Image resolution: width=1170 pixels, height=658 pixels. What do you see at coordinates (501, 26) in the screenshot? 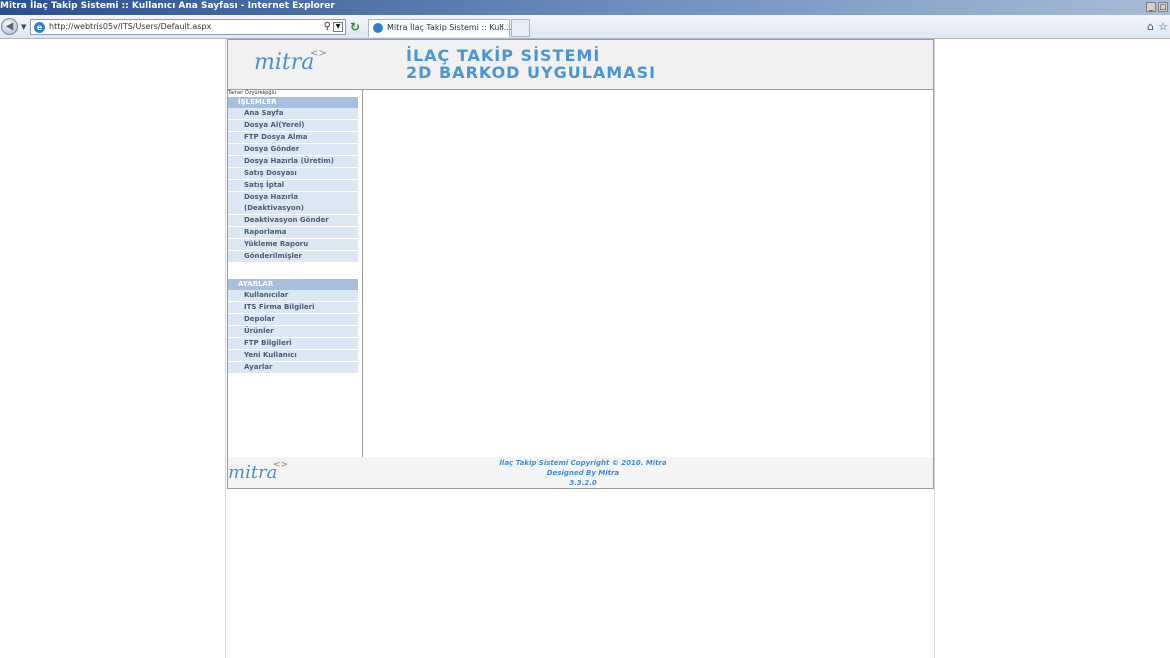
I see `close-tab-icon: ×` at bounding box center [501, 26].